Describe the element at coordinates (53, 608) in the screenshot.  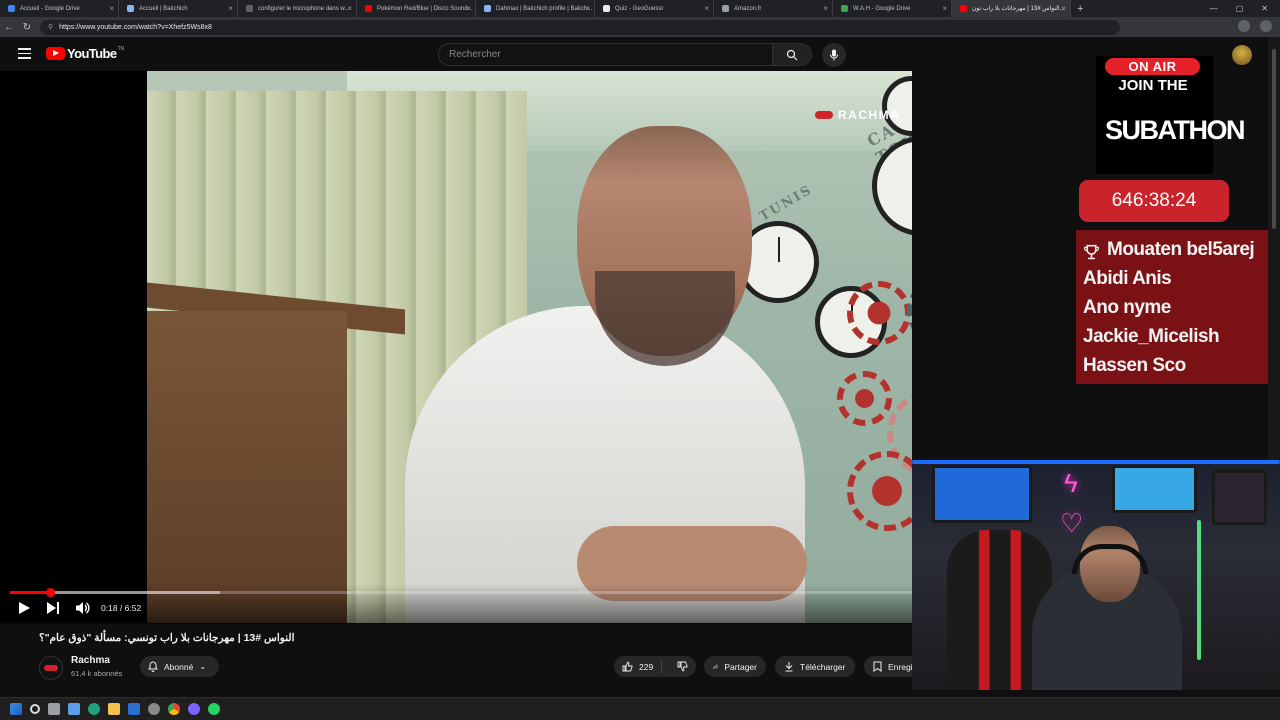
I see `next-video-icon` at that location.